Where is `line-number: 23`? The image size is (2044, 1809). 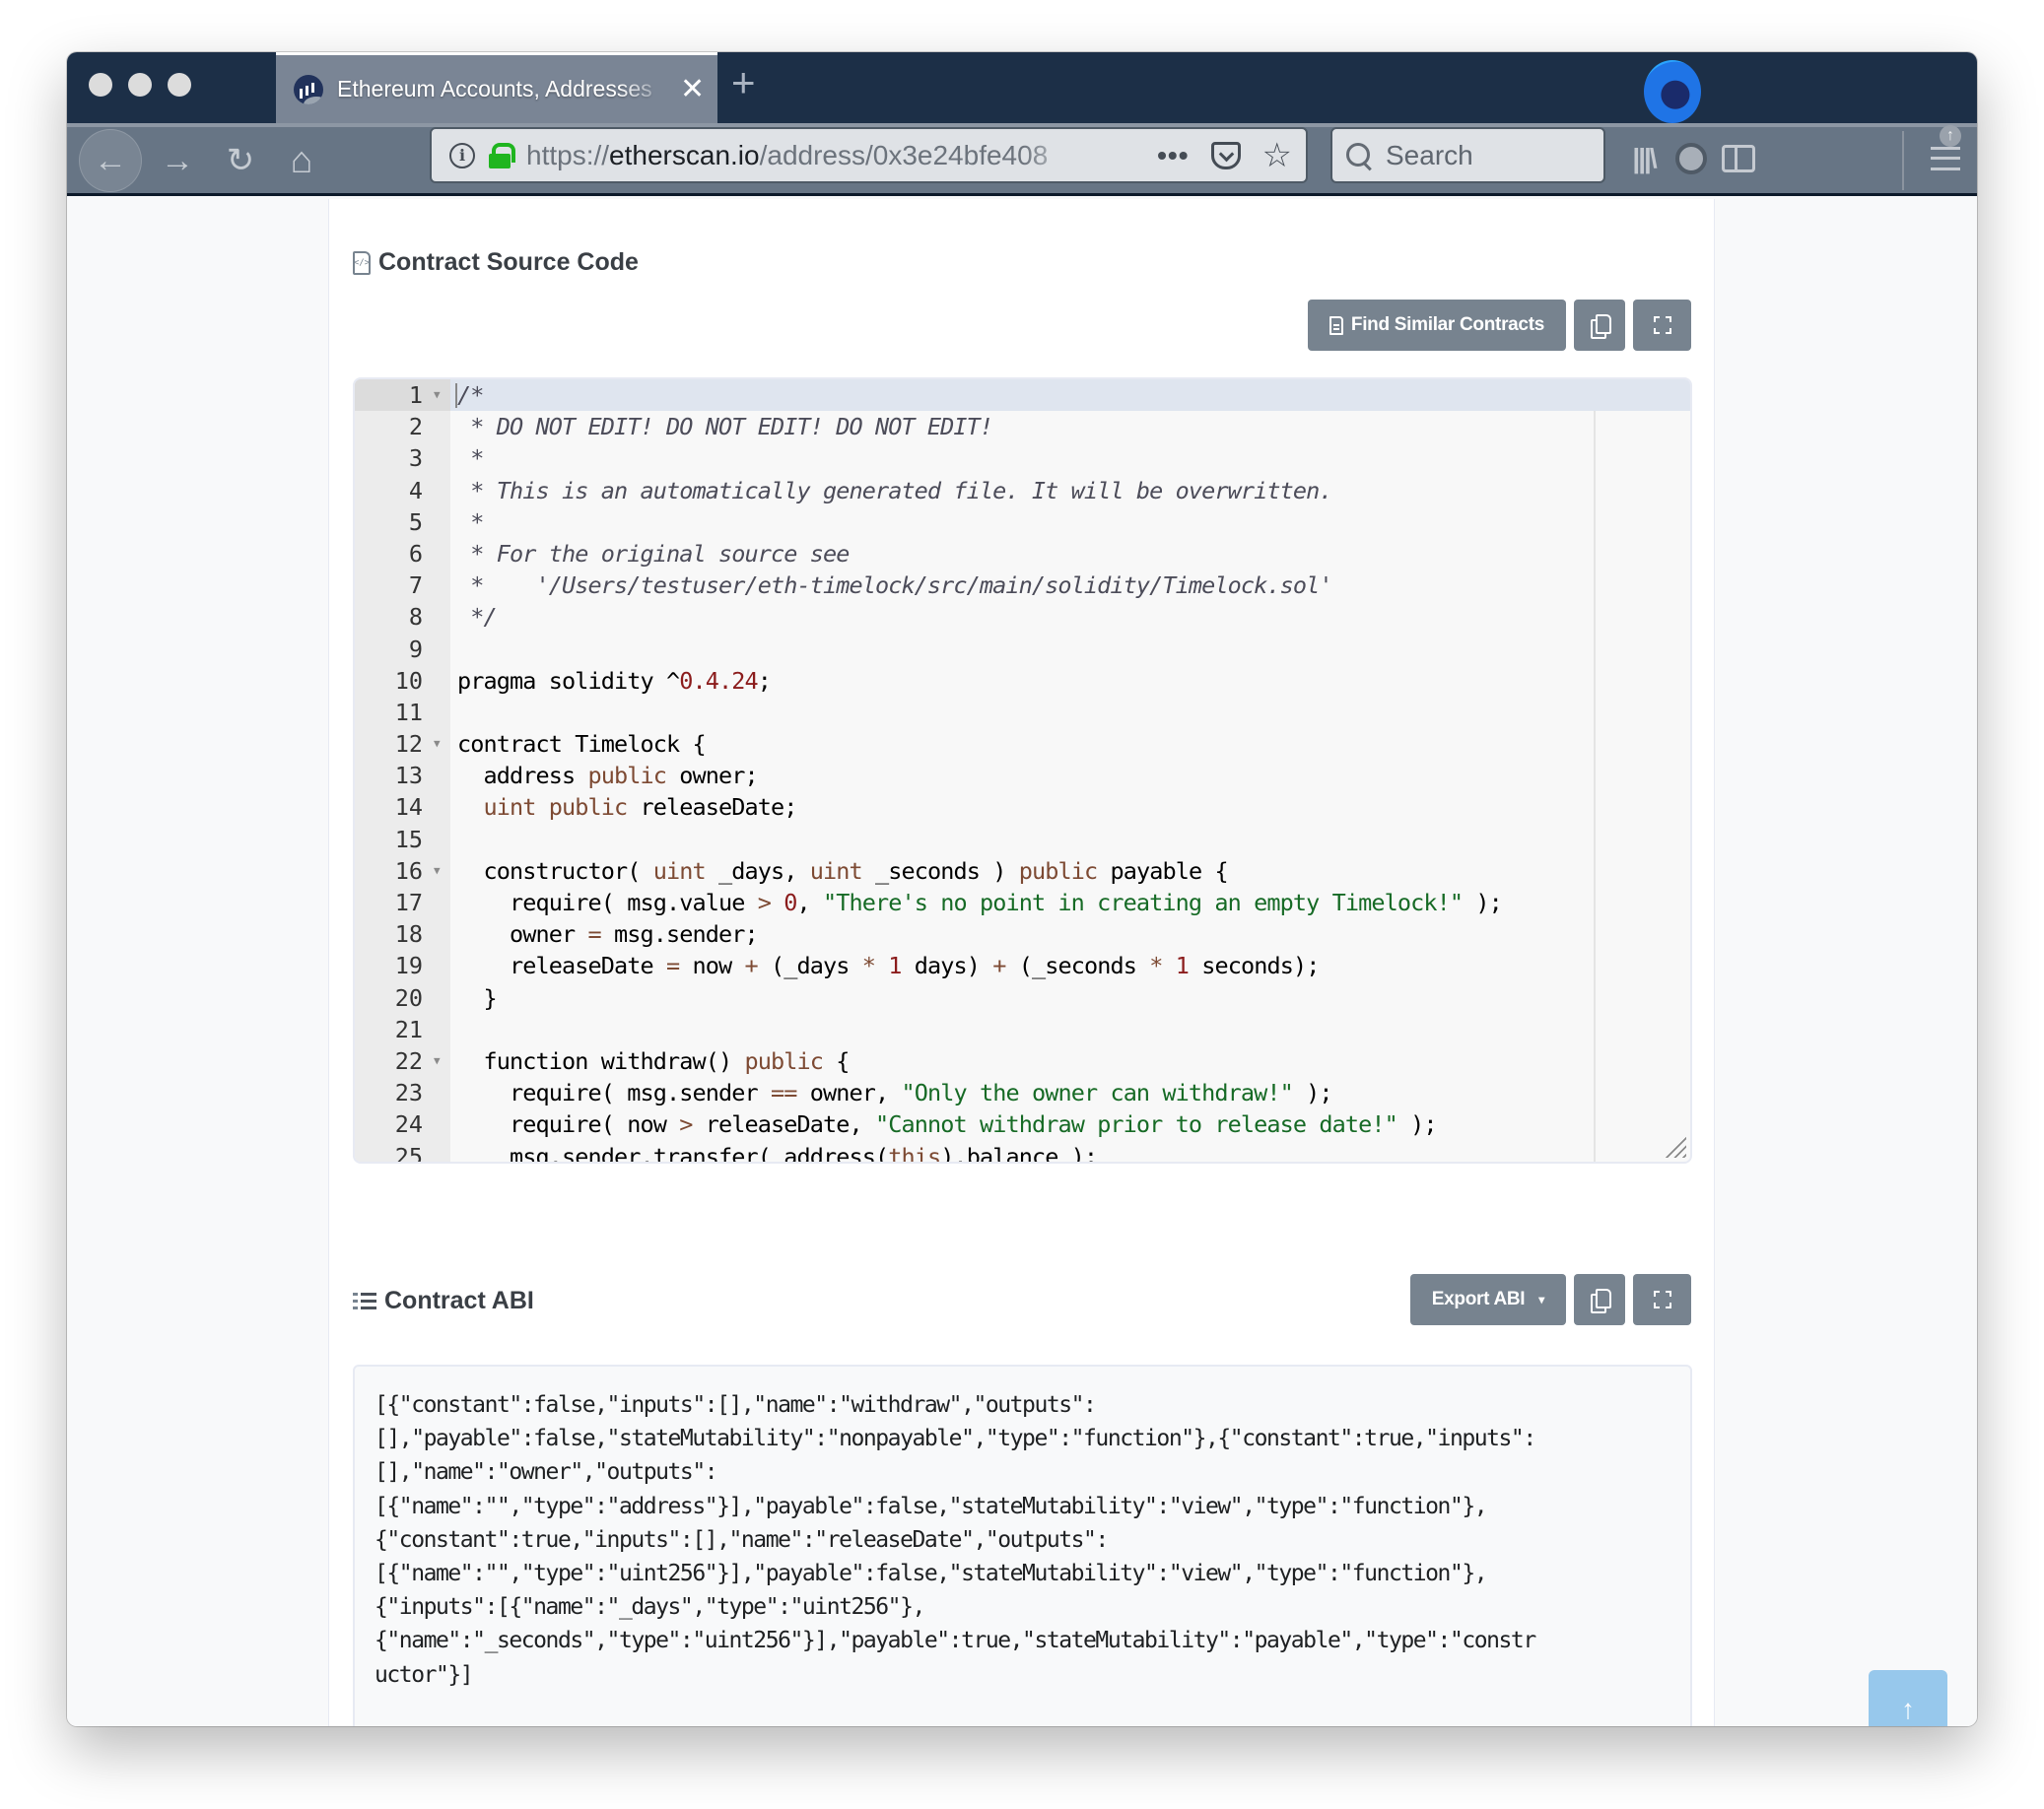 line-number: 23 is located at coordinates (408, 1093).